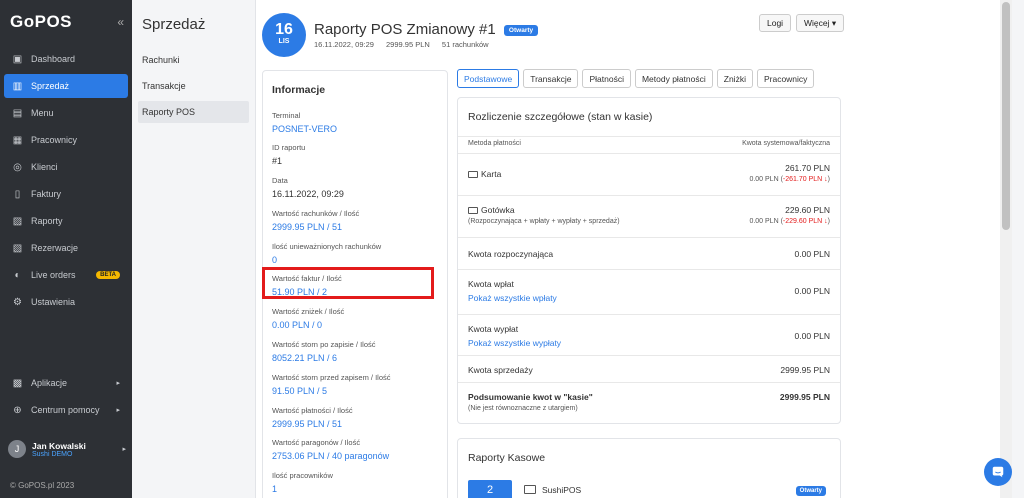 Image resolution: width=1024 pixels, height=498 pixels. I want to click on employees-count-link: 1, so click(302, 489).